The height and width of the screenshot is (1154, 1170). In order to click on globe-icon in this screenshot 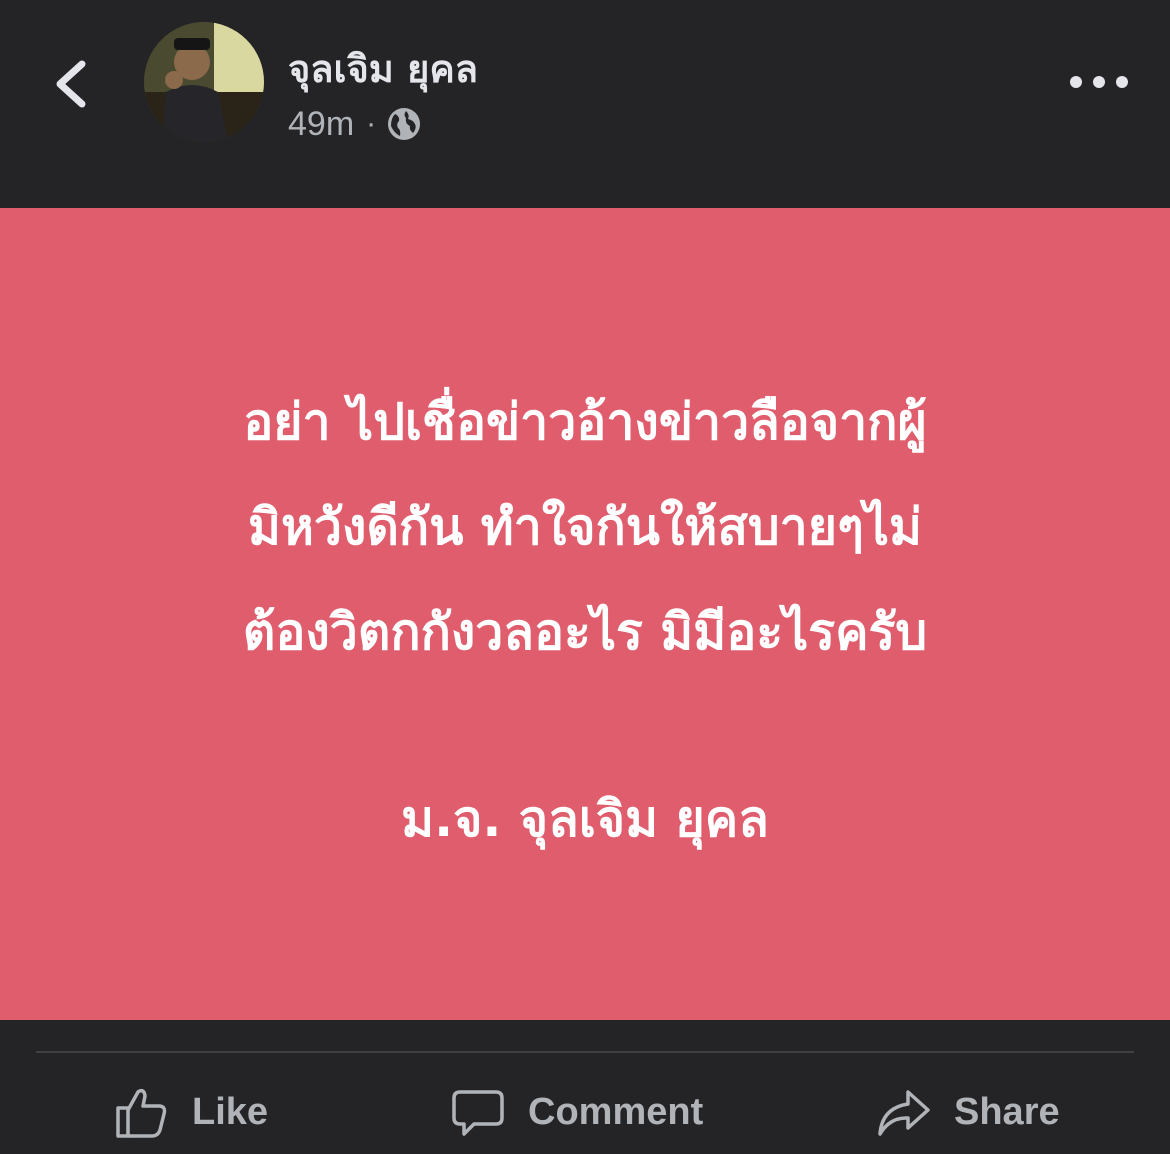, I will do `click(404, 124)`.